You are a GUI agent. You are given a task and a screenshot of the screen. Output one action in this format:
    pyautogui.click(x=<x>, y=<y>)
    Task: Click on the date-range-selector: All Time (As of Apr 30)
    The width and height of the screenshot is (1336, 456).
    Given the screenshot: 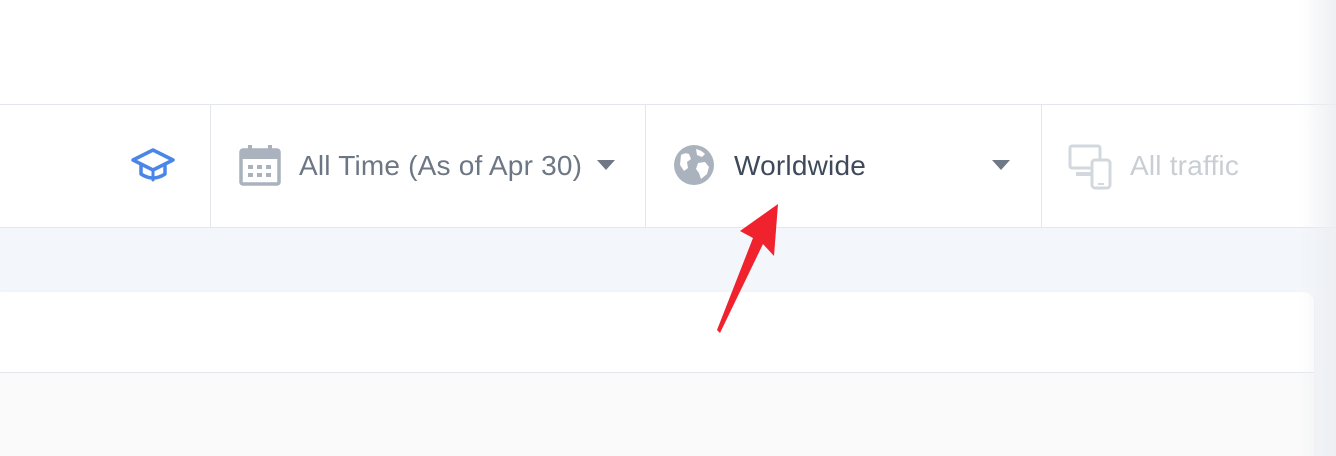 What is the action you would take?
    pyautogui.click(x=428, y=165)
    